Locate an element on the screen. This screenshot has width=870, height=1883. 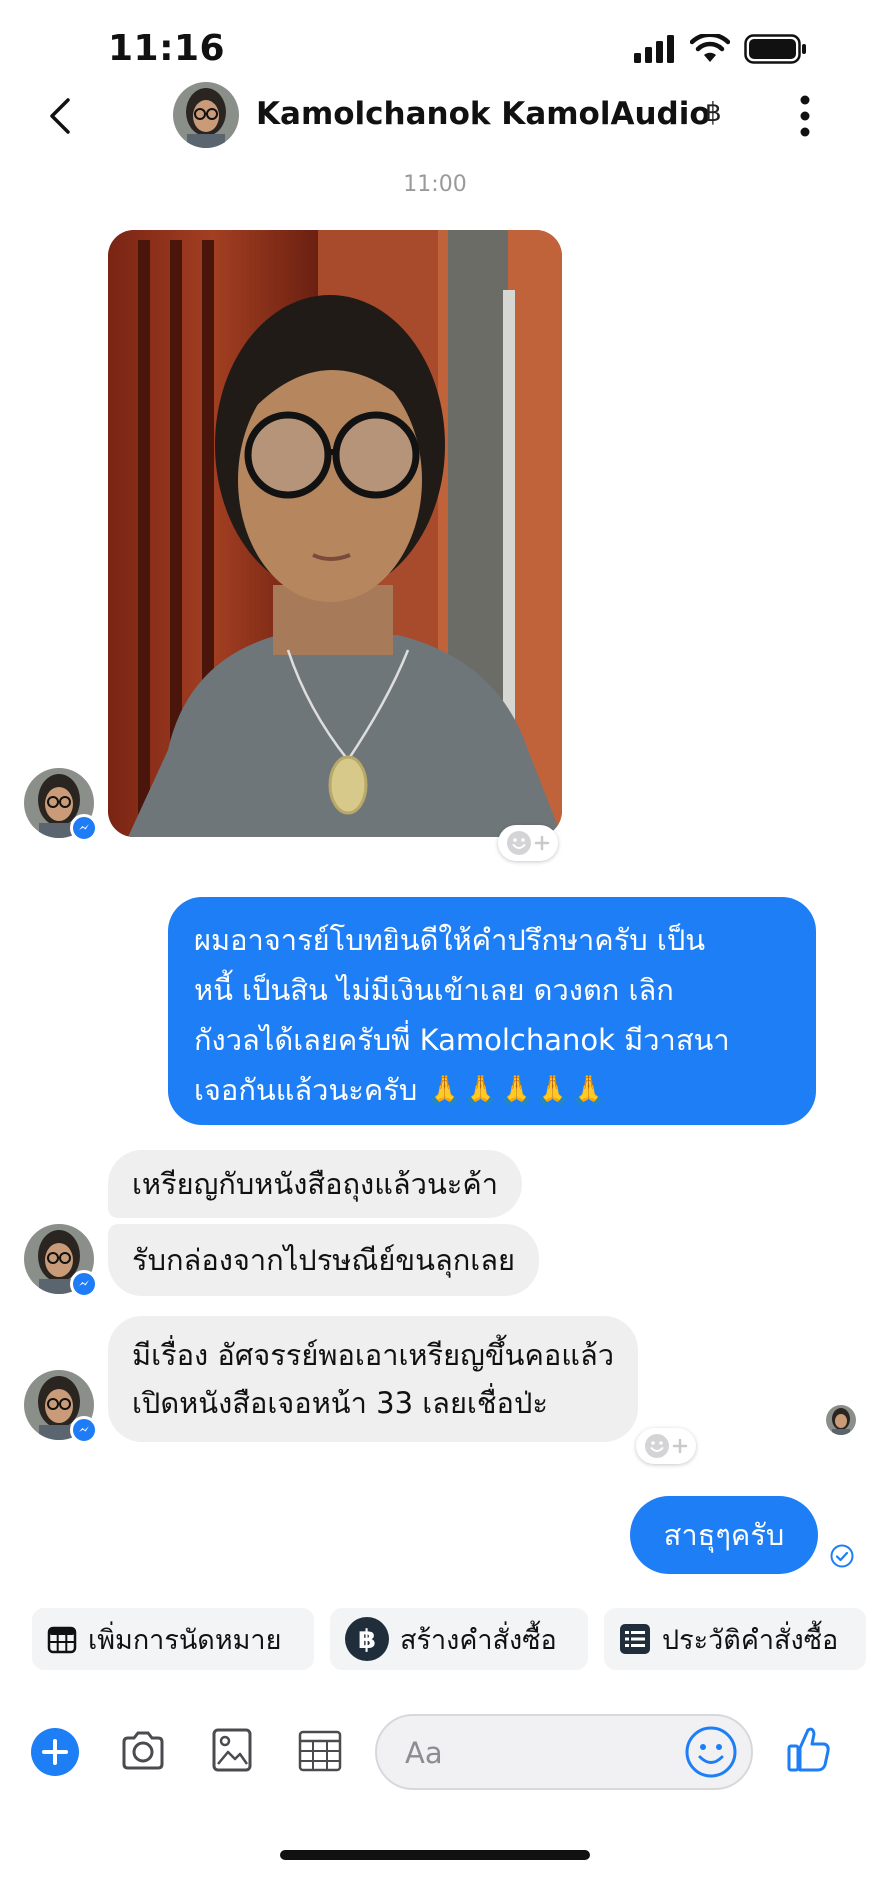
add-icon is located at coordinates (55, 1752).